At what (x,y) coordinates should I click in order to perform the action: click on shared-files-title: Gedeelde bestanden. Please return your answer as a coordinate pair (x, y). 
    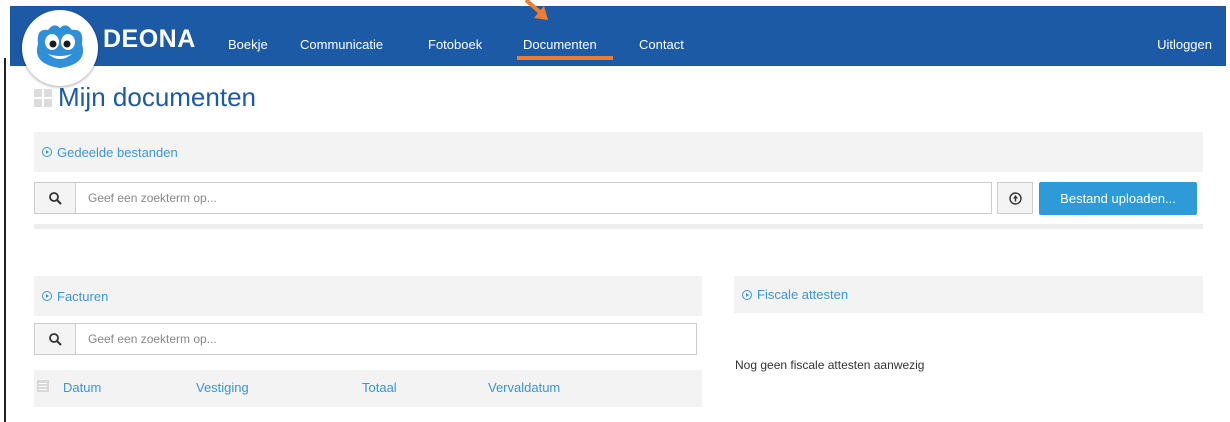
    Looking at the image, I should click on (117, 152).